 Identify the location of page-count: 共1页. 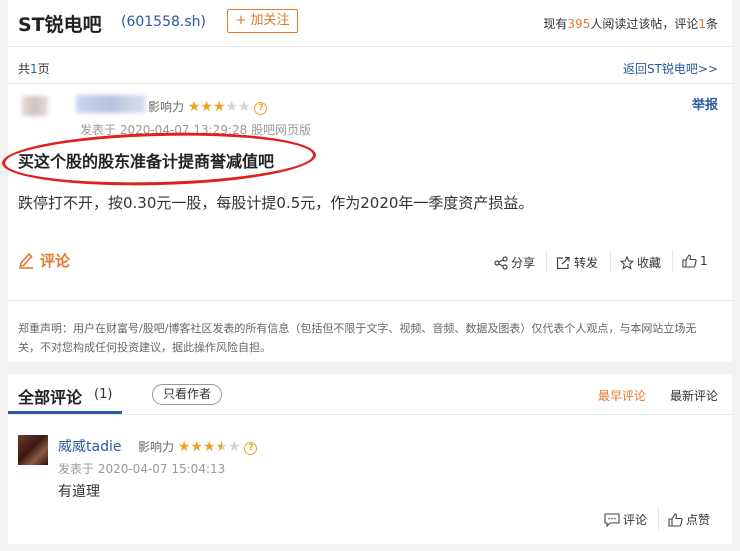
(34, 69).